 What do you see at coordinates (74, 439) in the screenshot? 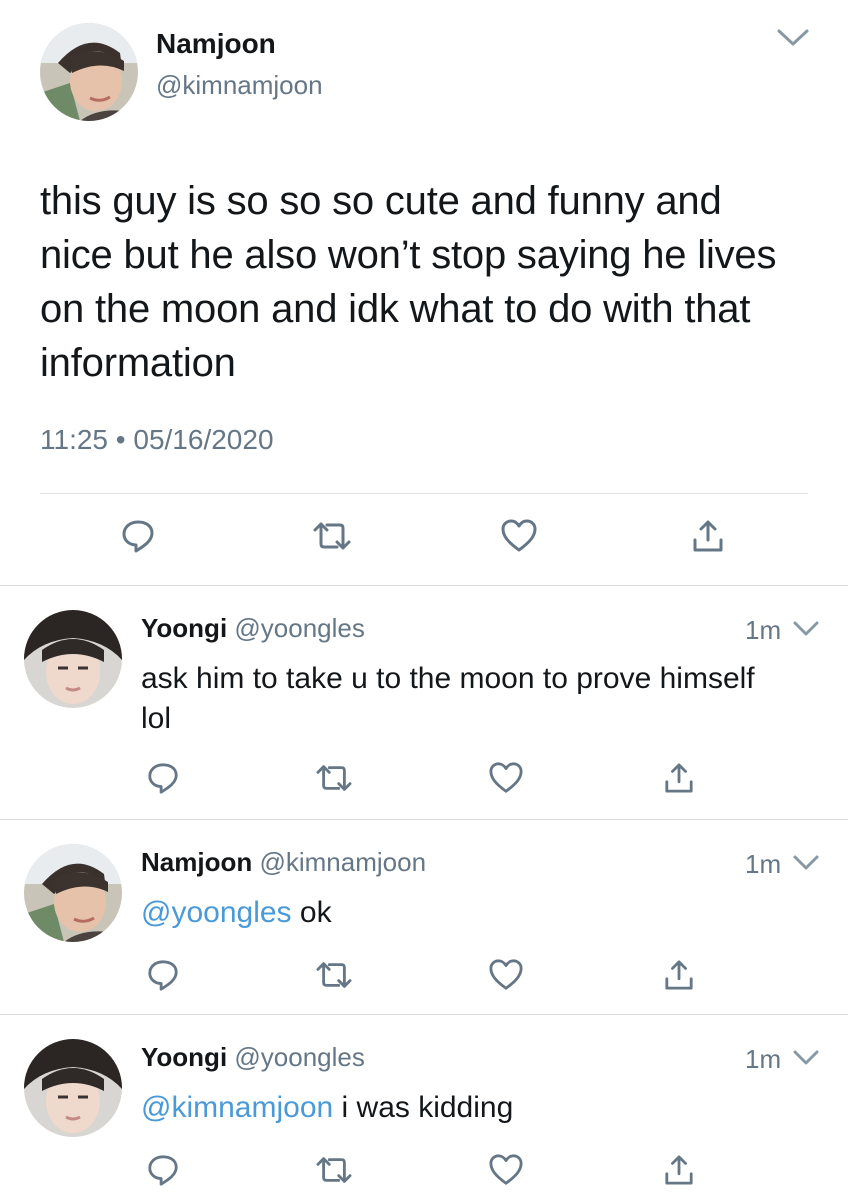
I see `time: 11:25` at bounding box center [74, 439].